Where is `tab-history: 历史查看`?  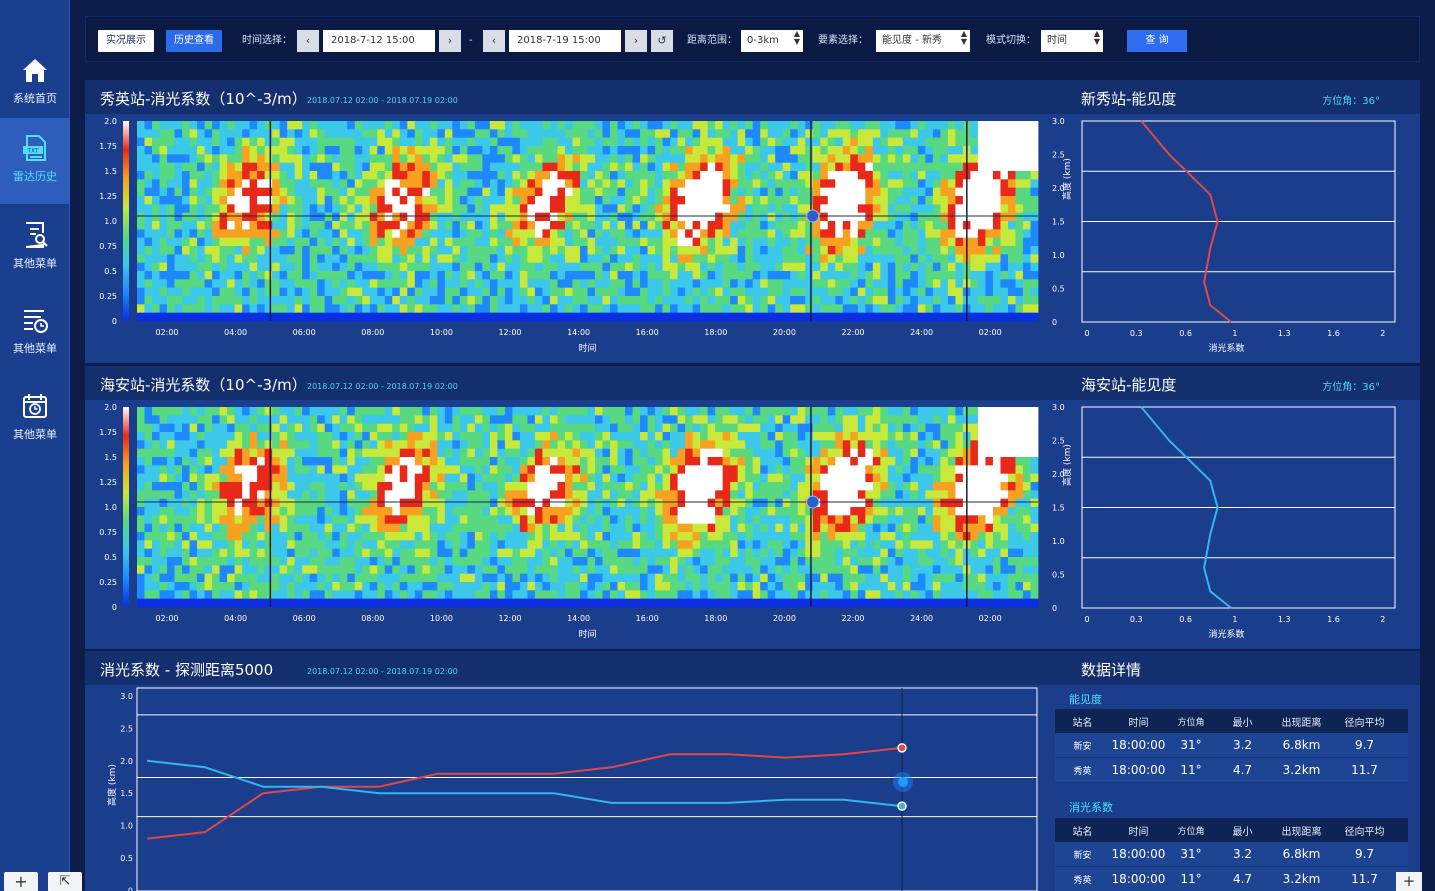
tab-history: 历史查看 is located at coordinates (194, 41).